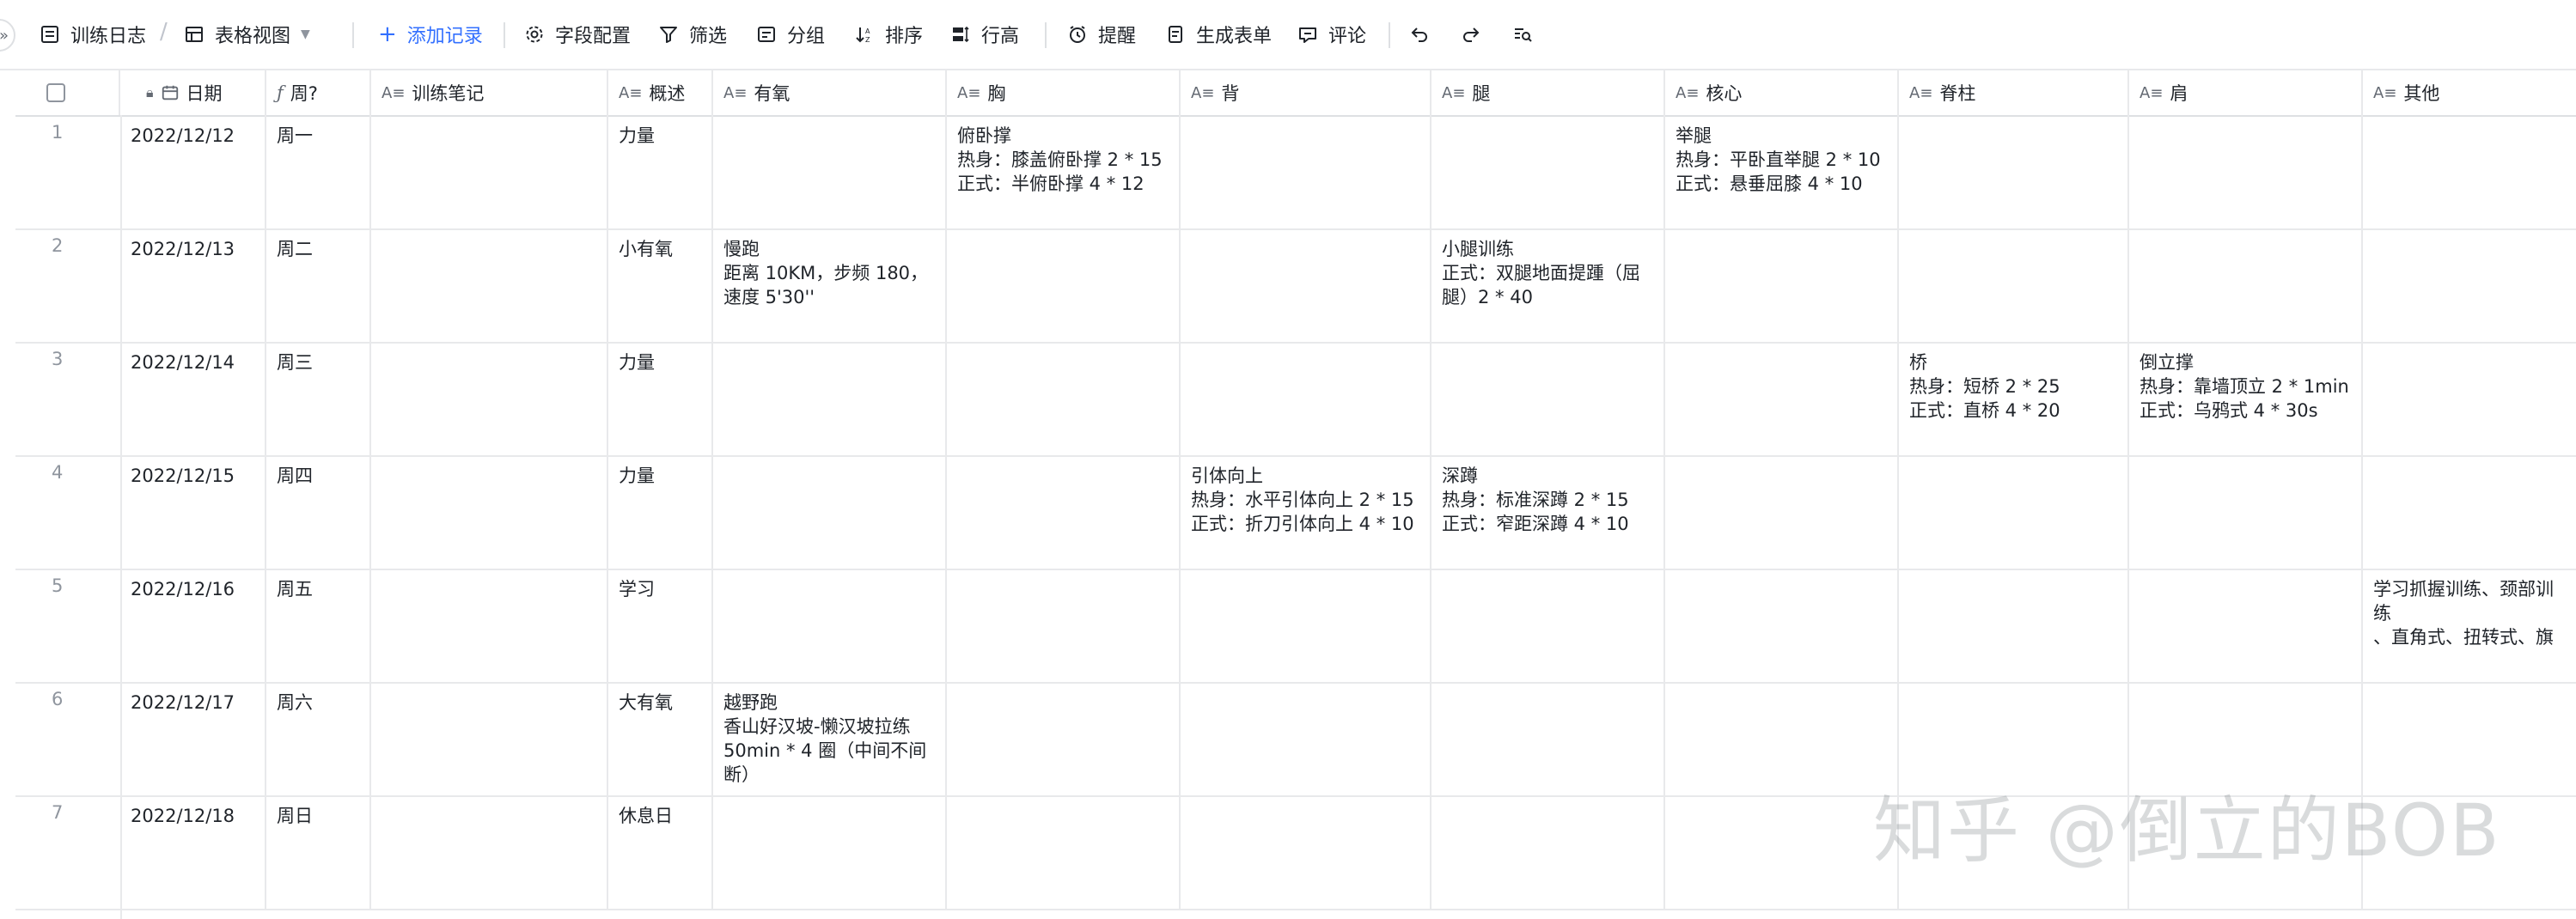  What do you see at coordinates (1306, 512) in the screenshot?
I see `cell-back: 引体向上 热身：水平引体向上 2 * 15 正式：折刀引体向上 4 * 10` at bounding box center [1306, 512].